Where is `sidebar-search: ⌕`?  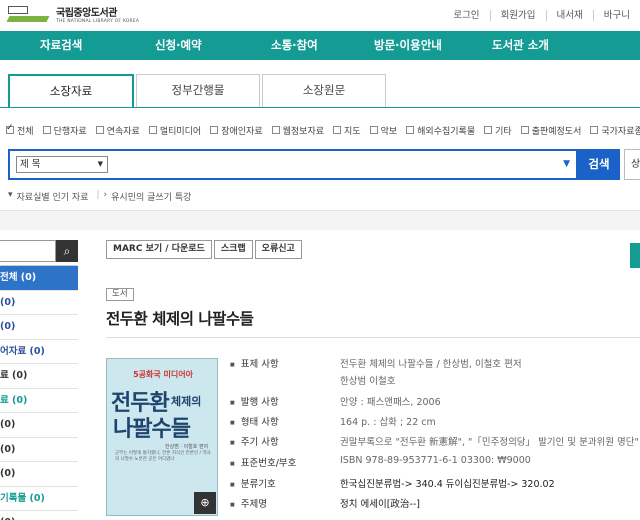
sidebar-search: ⌕ is located at coordinates (39, 251).